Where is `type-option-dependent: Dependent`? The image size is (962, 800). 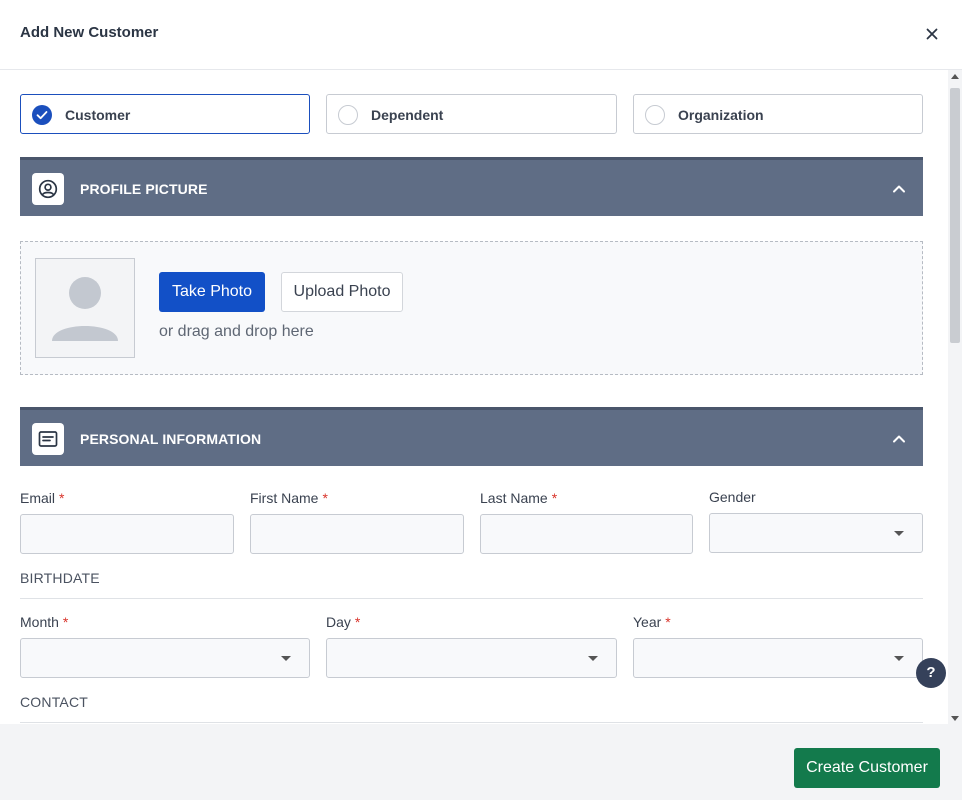 type-option-dependent: Dependent is located at coordinates (471, 114).